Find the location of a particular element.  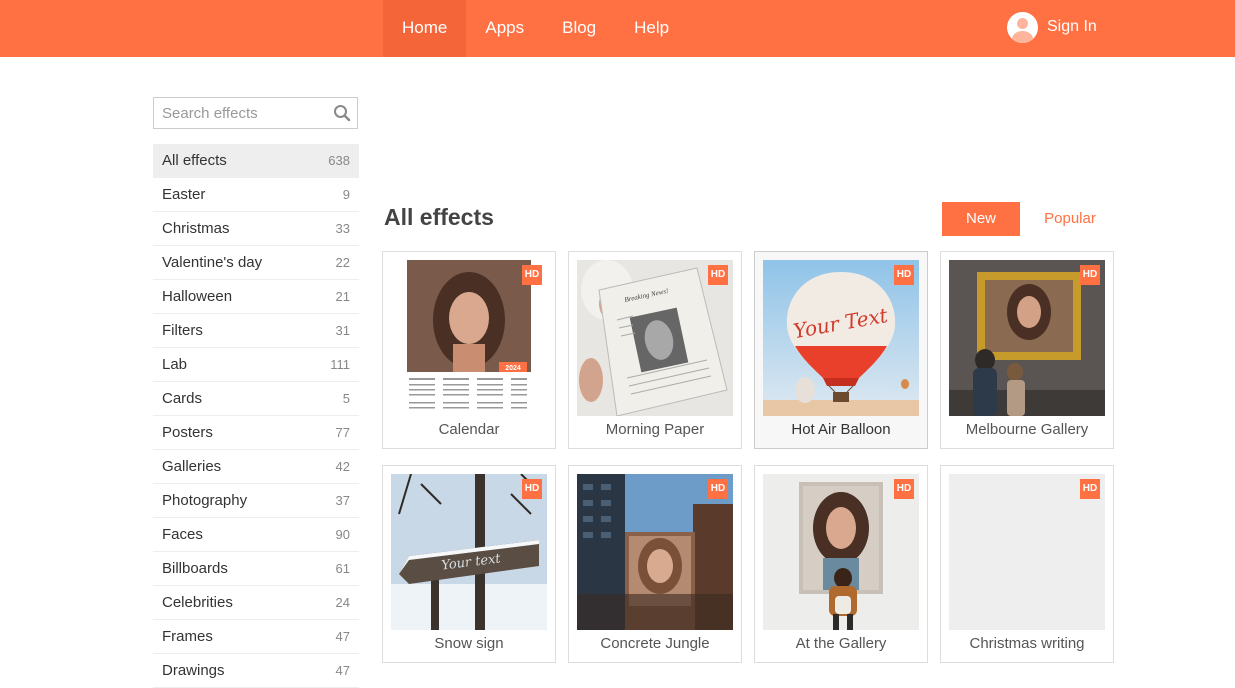

category-count: 9 is located at coordinates (346, 194).